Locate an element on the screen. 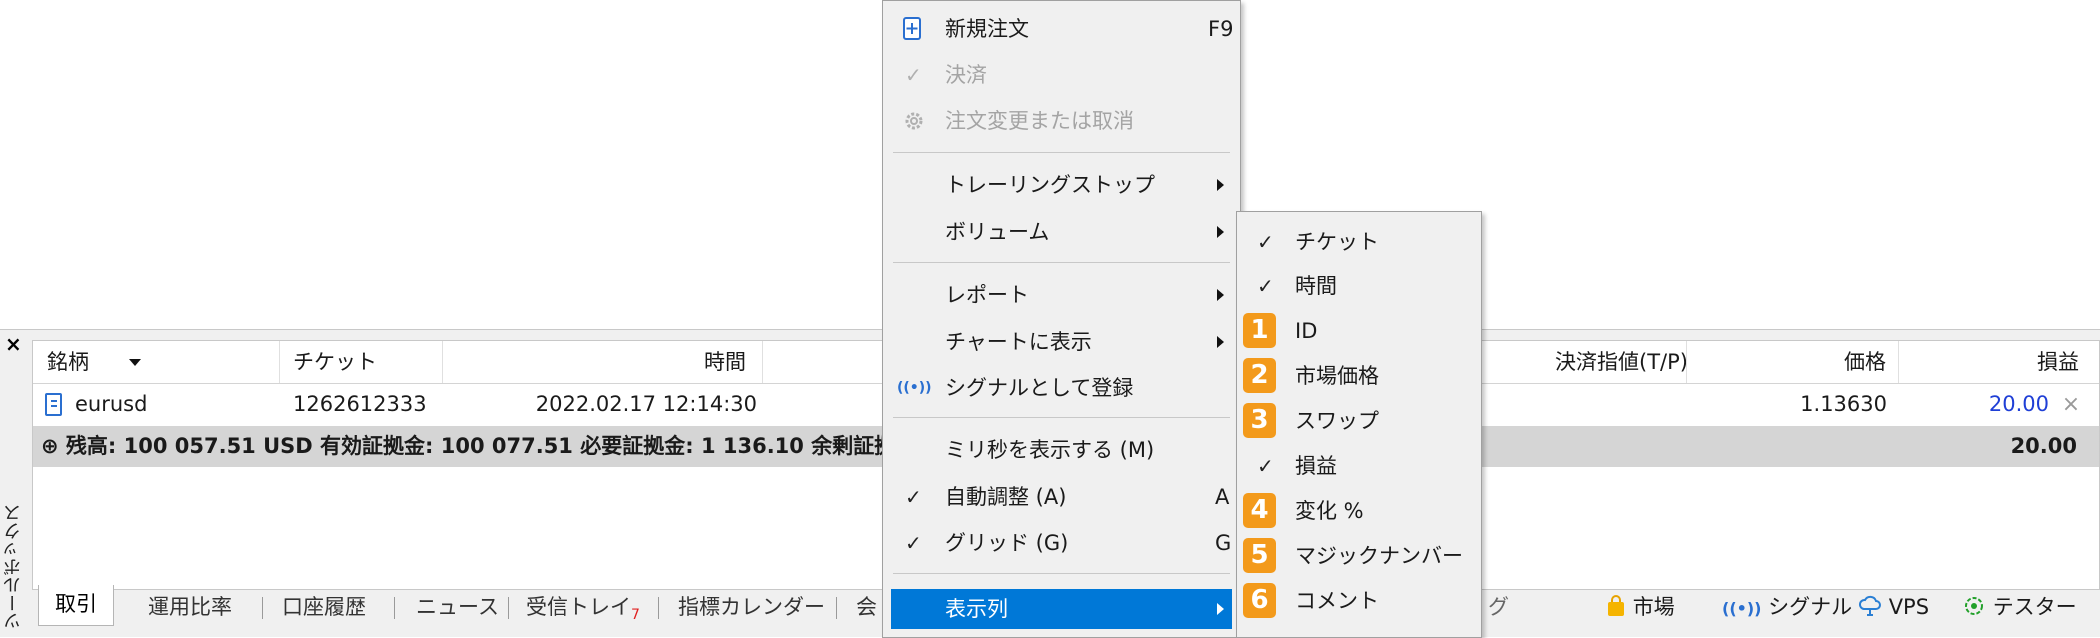 The height and width of the screenshot is (638, 2100). new-order-icon is located at coordinates (912, 28).